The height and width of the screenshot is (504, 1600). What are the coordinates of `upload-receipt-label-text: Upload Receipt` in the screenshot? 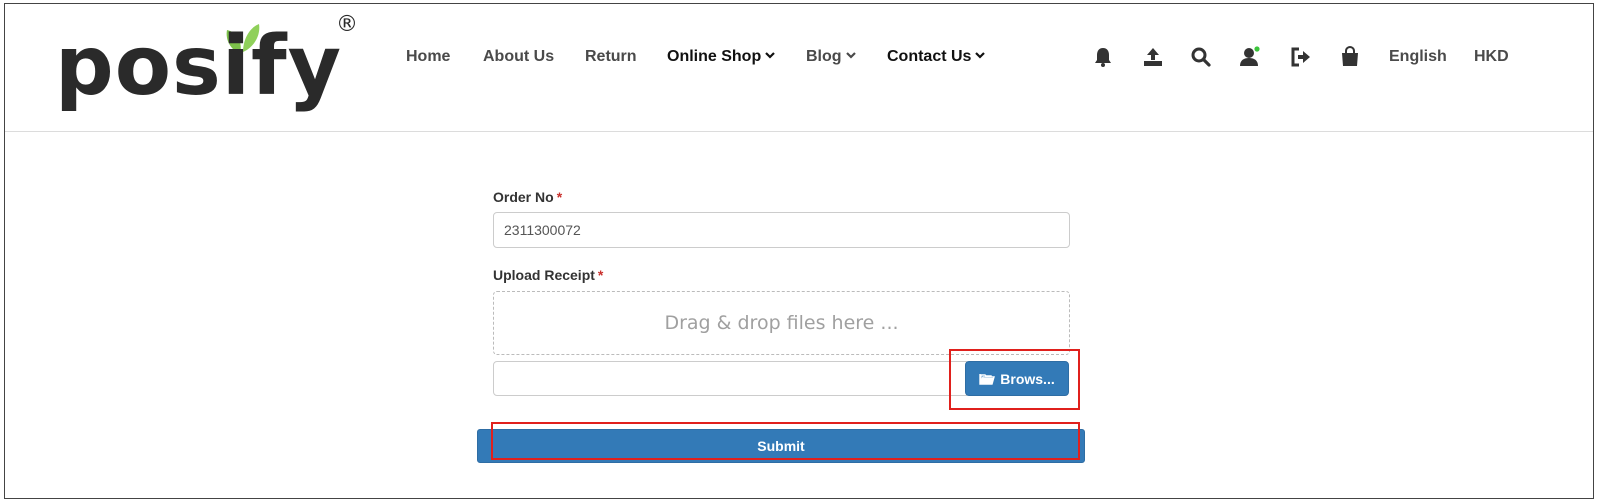 It's located at (544, 275).